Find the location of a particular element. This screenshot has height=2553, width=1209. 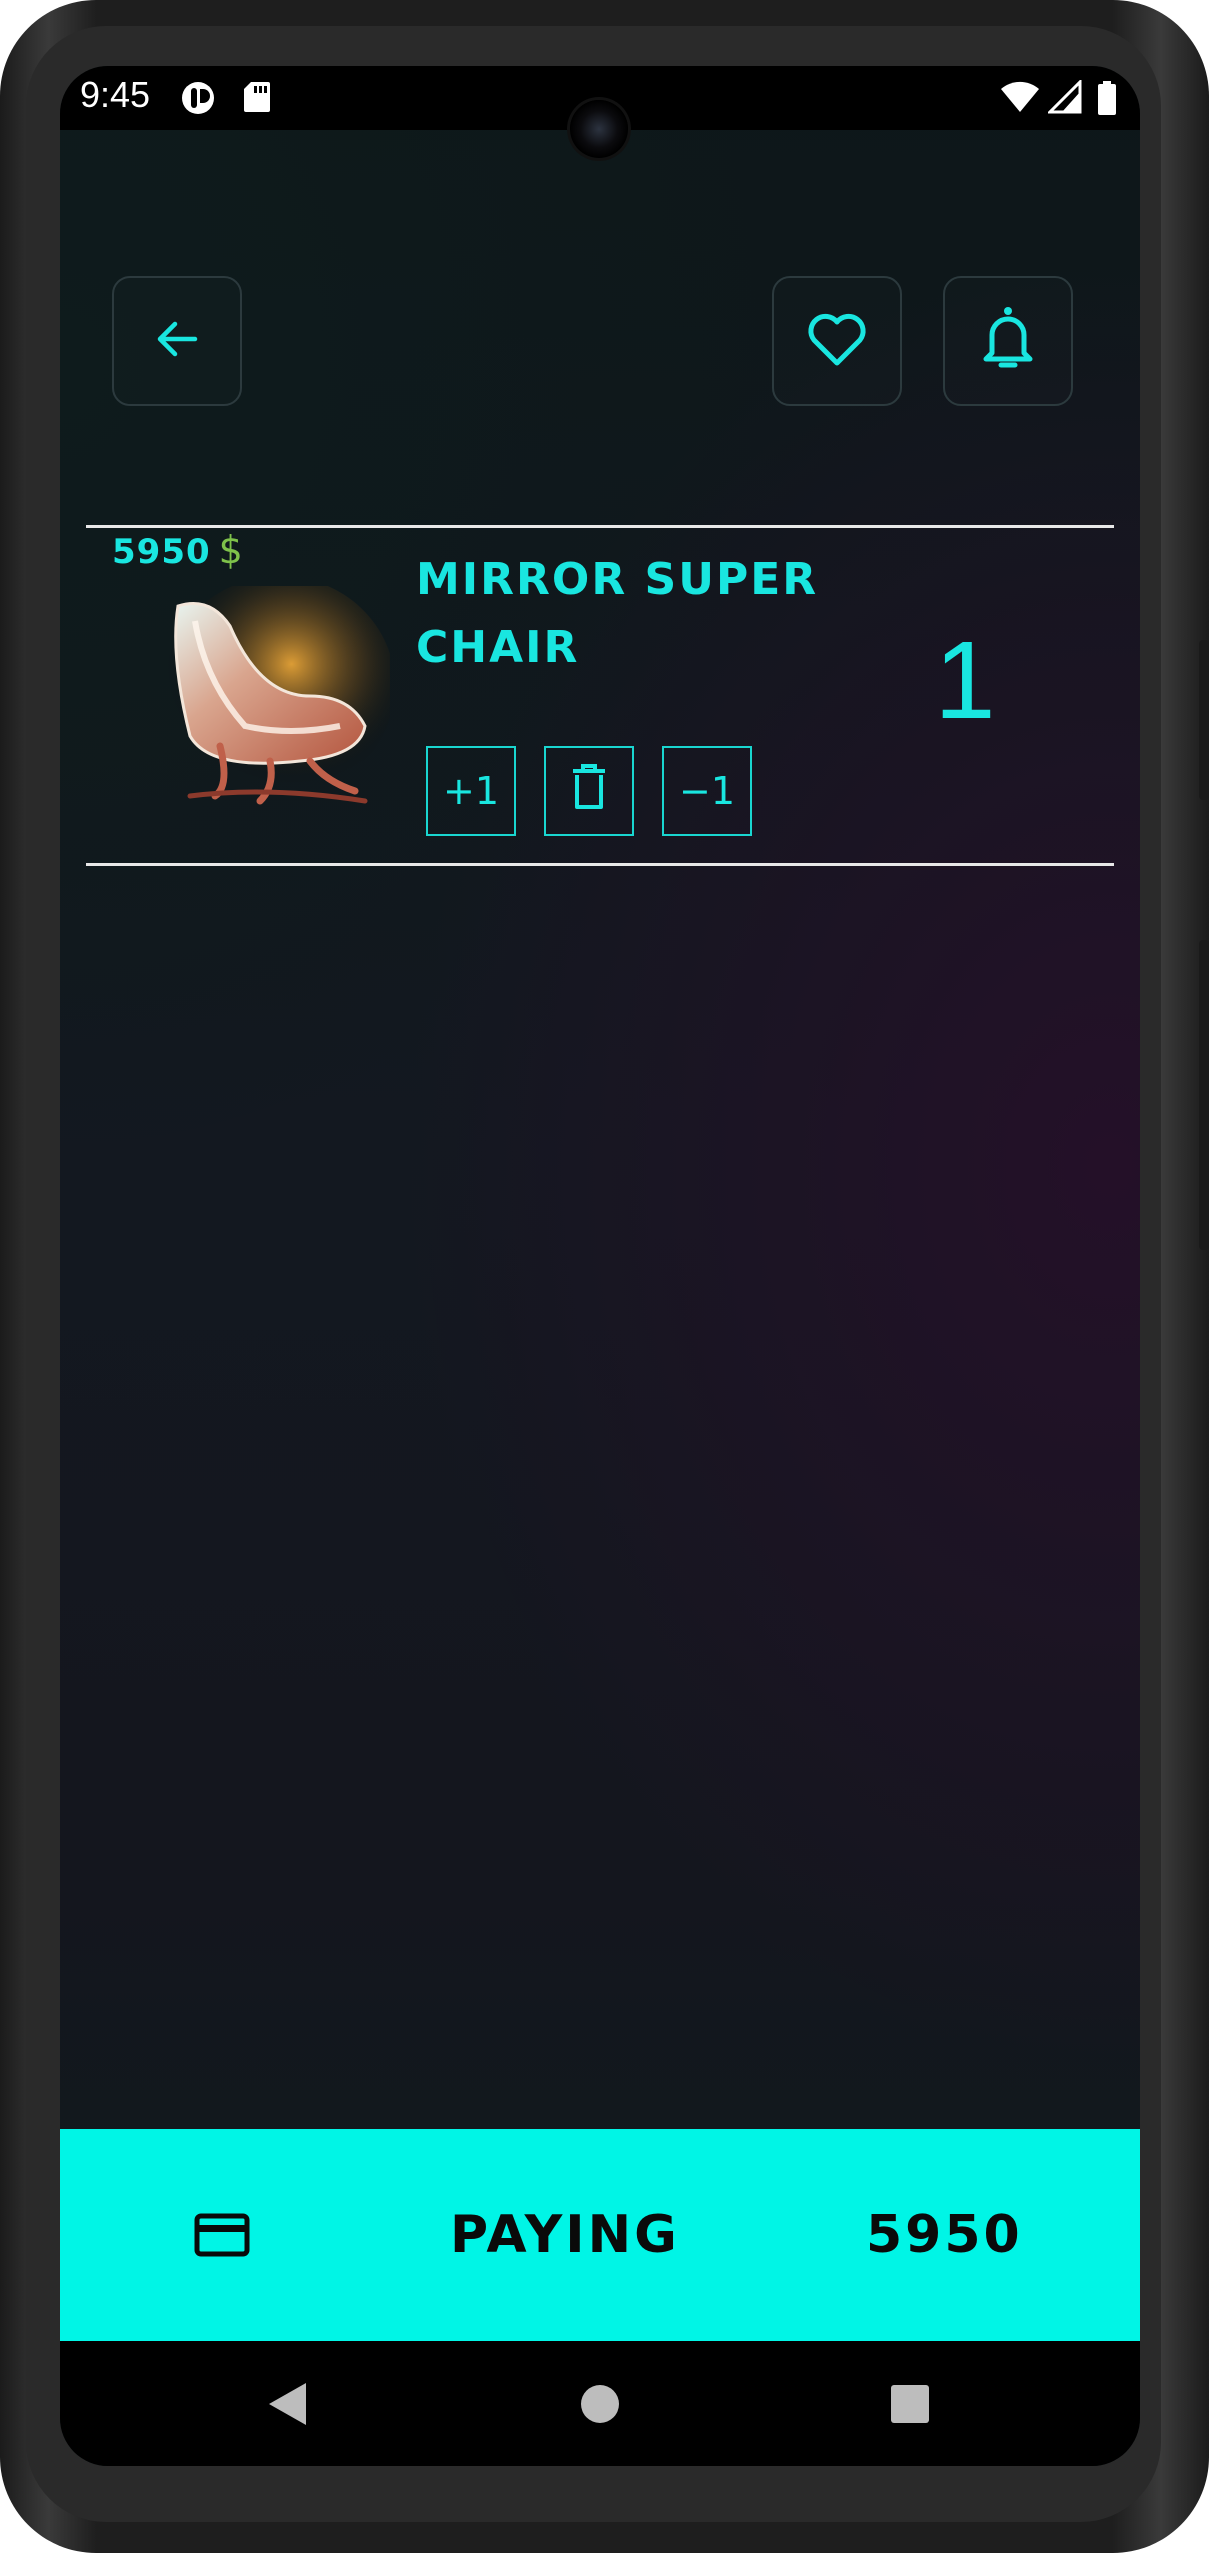

arrow-back-icon is located at coordinates (177, 341).